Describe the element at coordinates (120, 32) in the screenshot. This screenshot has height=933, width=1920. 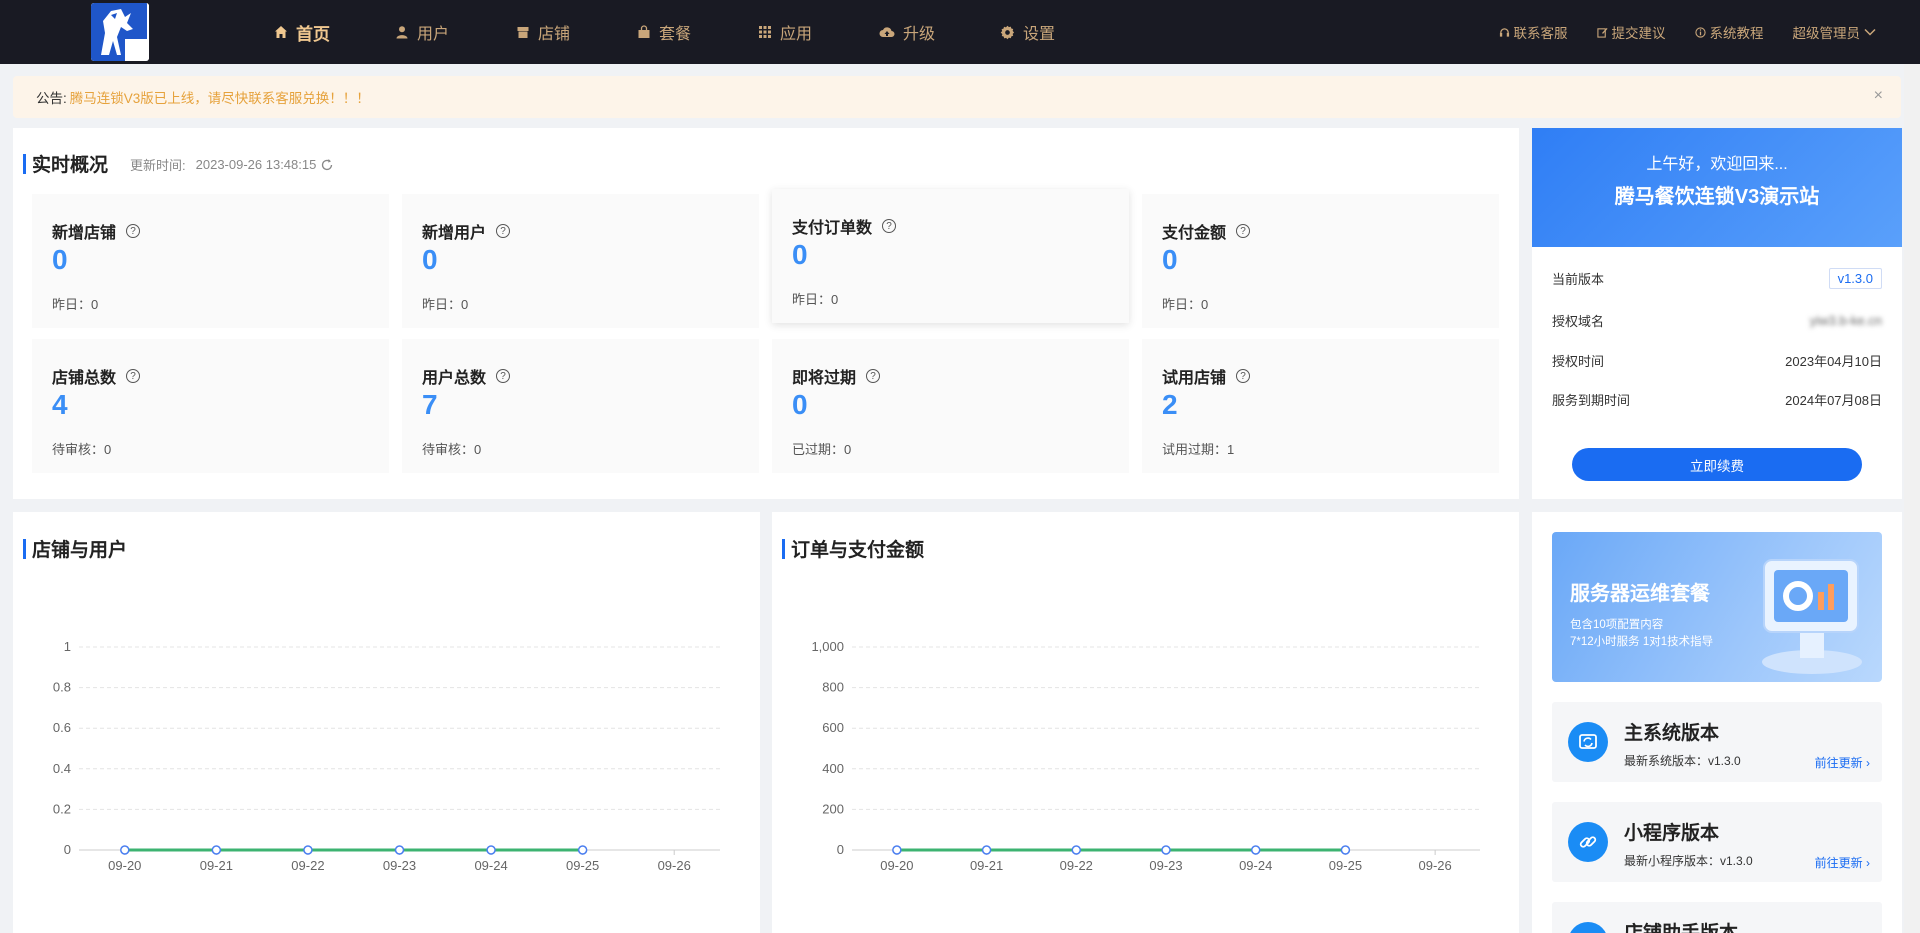
I see `horse-logo` at that location.